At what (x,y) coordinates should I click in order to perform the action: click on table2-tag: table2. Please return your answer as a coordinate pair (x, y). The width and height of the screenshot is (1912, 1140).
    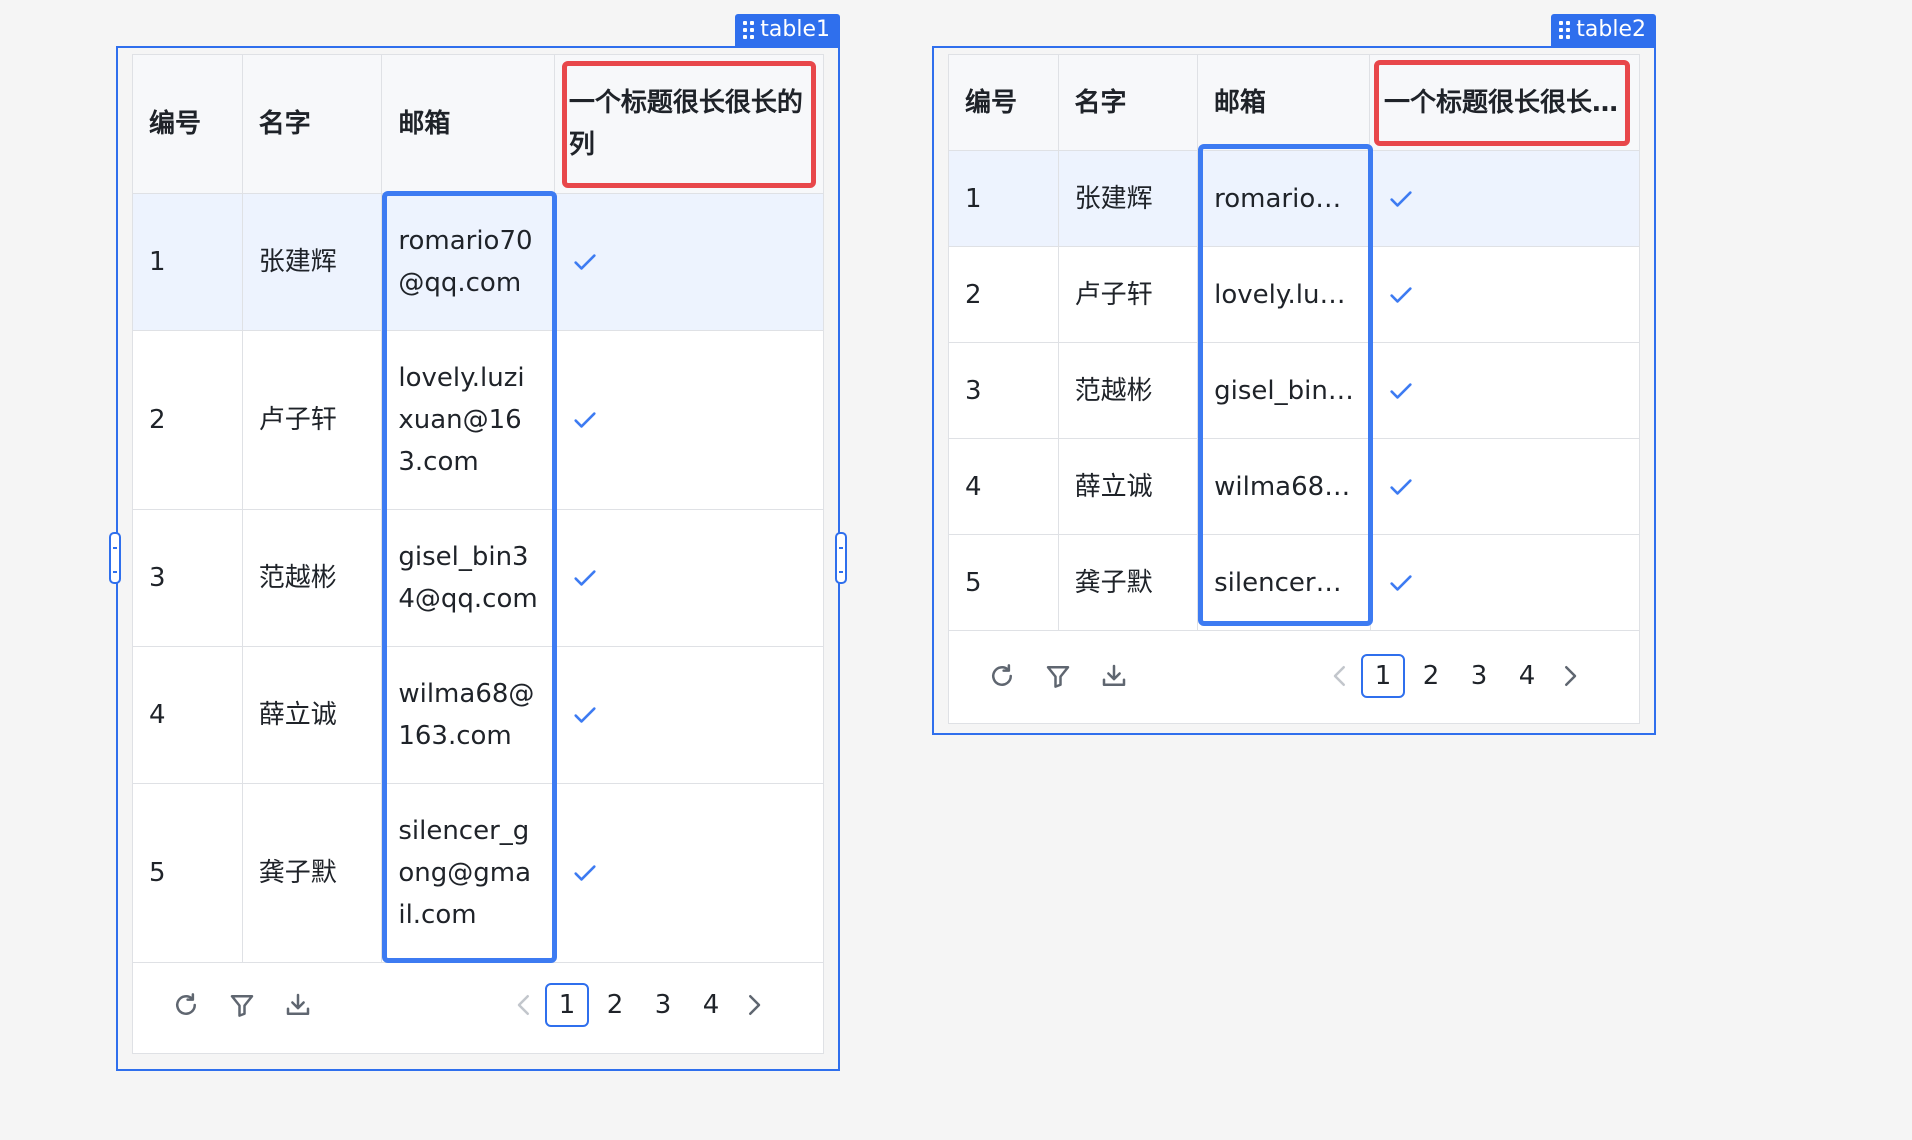
    Looking at the image, I should click on (1603, 30).